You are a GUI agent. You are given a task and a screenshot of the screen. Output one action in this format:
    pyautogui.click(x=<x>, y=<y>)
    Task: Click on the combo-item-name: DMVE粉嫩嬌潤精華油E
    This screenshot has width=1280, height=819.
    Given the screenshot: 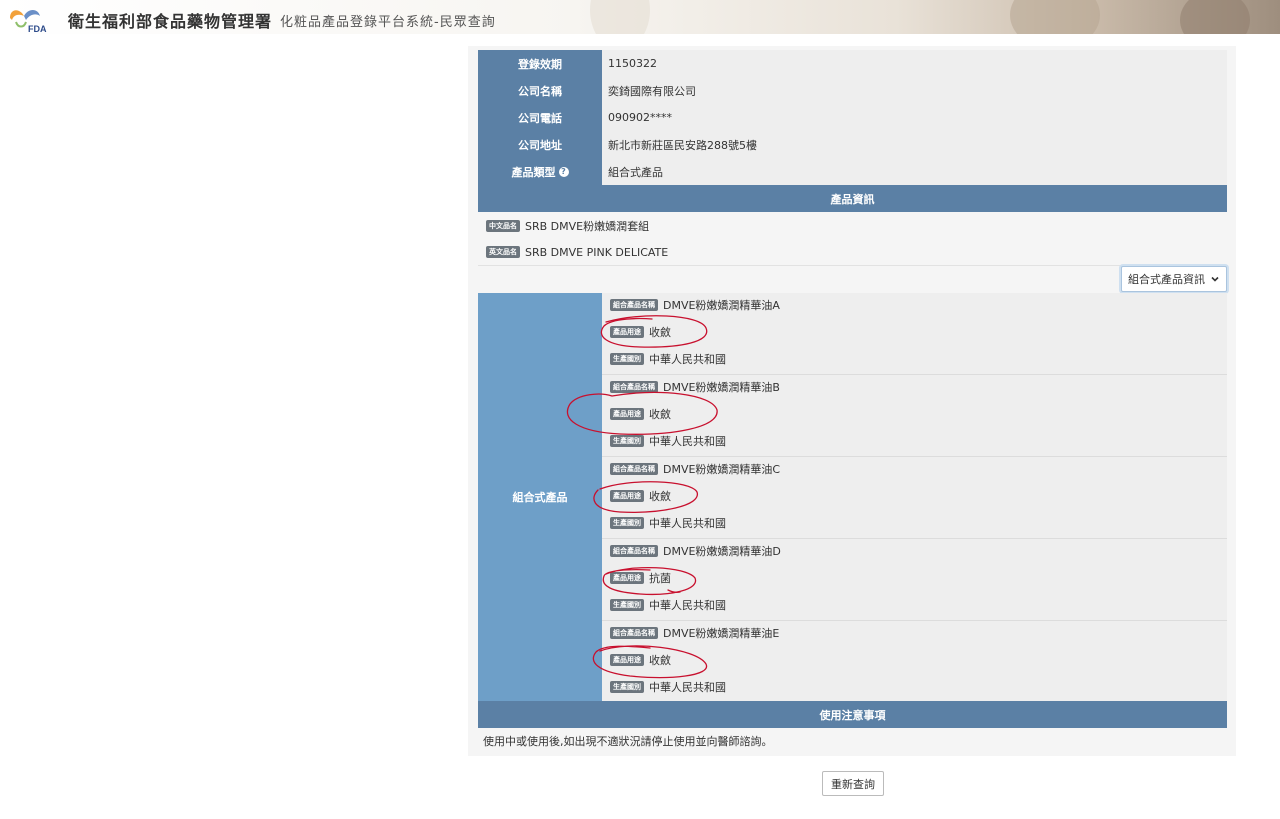 What is the action you would take?
    pyautogui.click(x=721, y=633)
    